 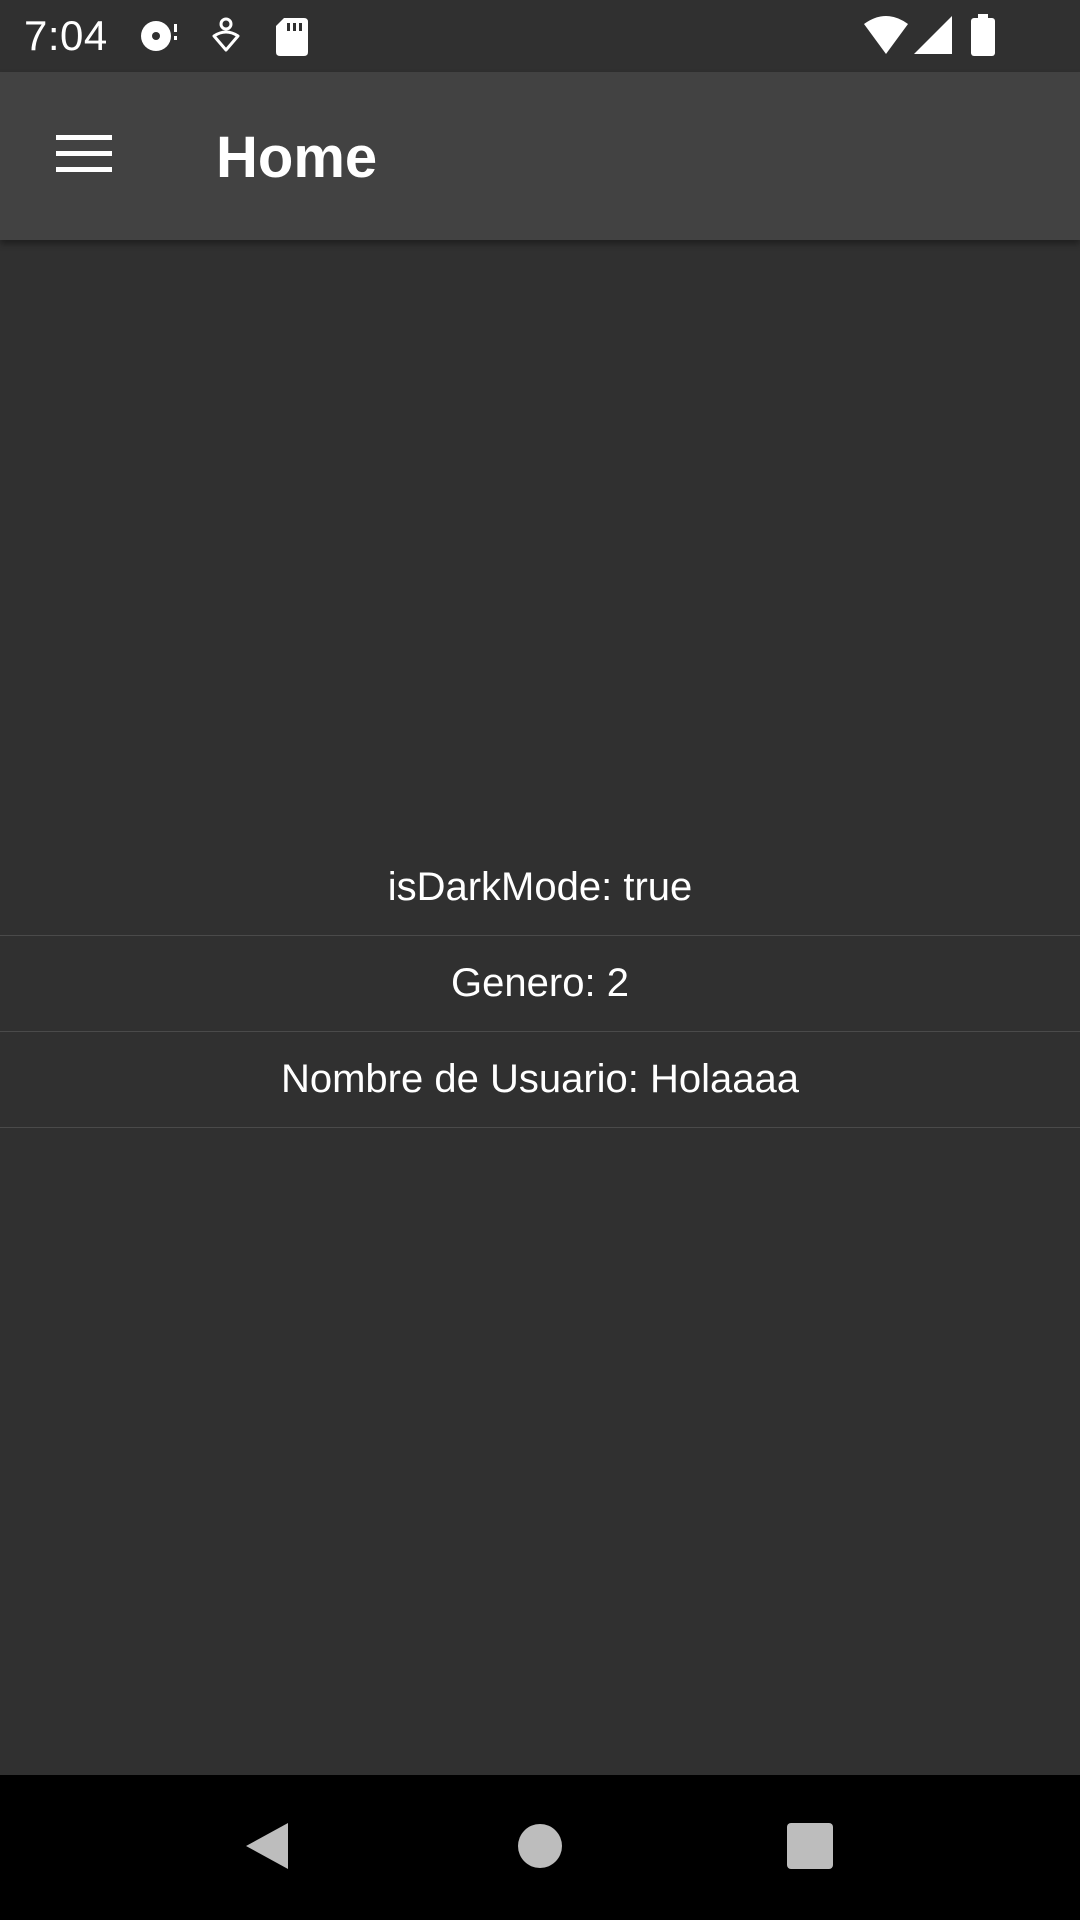 I want to click on list-item-genero: Genero: 2, so click(x=540, y=984).